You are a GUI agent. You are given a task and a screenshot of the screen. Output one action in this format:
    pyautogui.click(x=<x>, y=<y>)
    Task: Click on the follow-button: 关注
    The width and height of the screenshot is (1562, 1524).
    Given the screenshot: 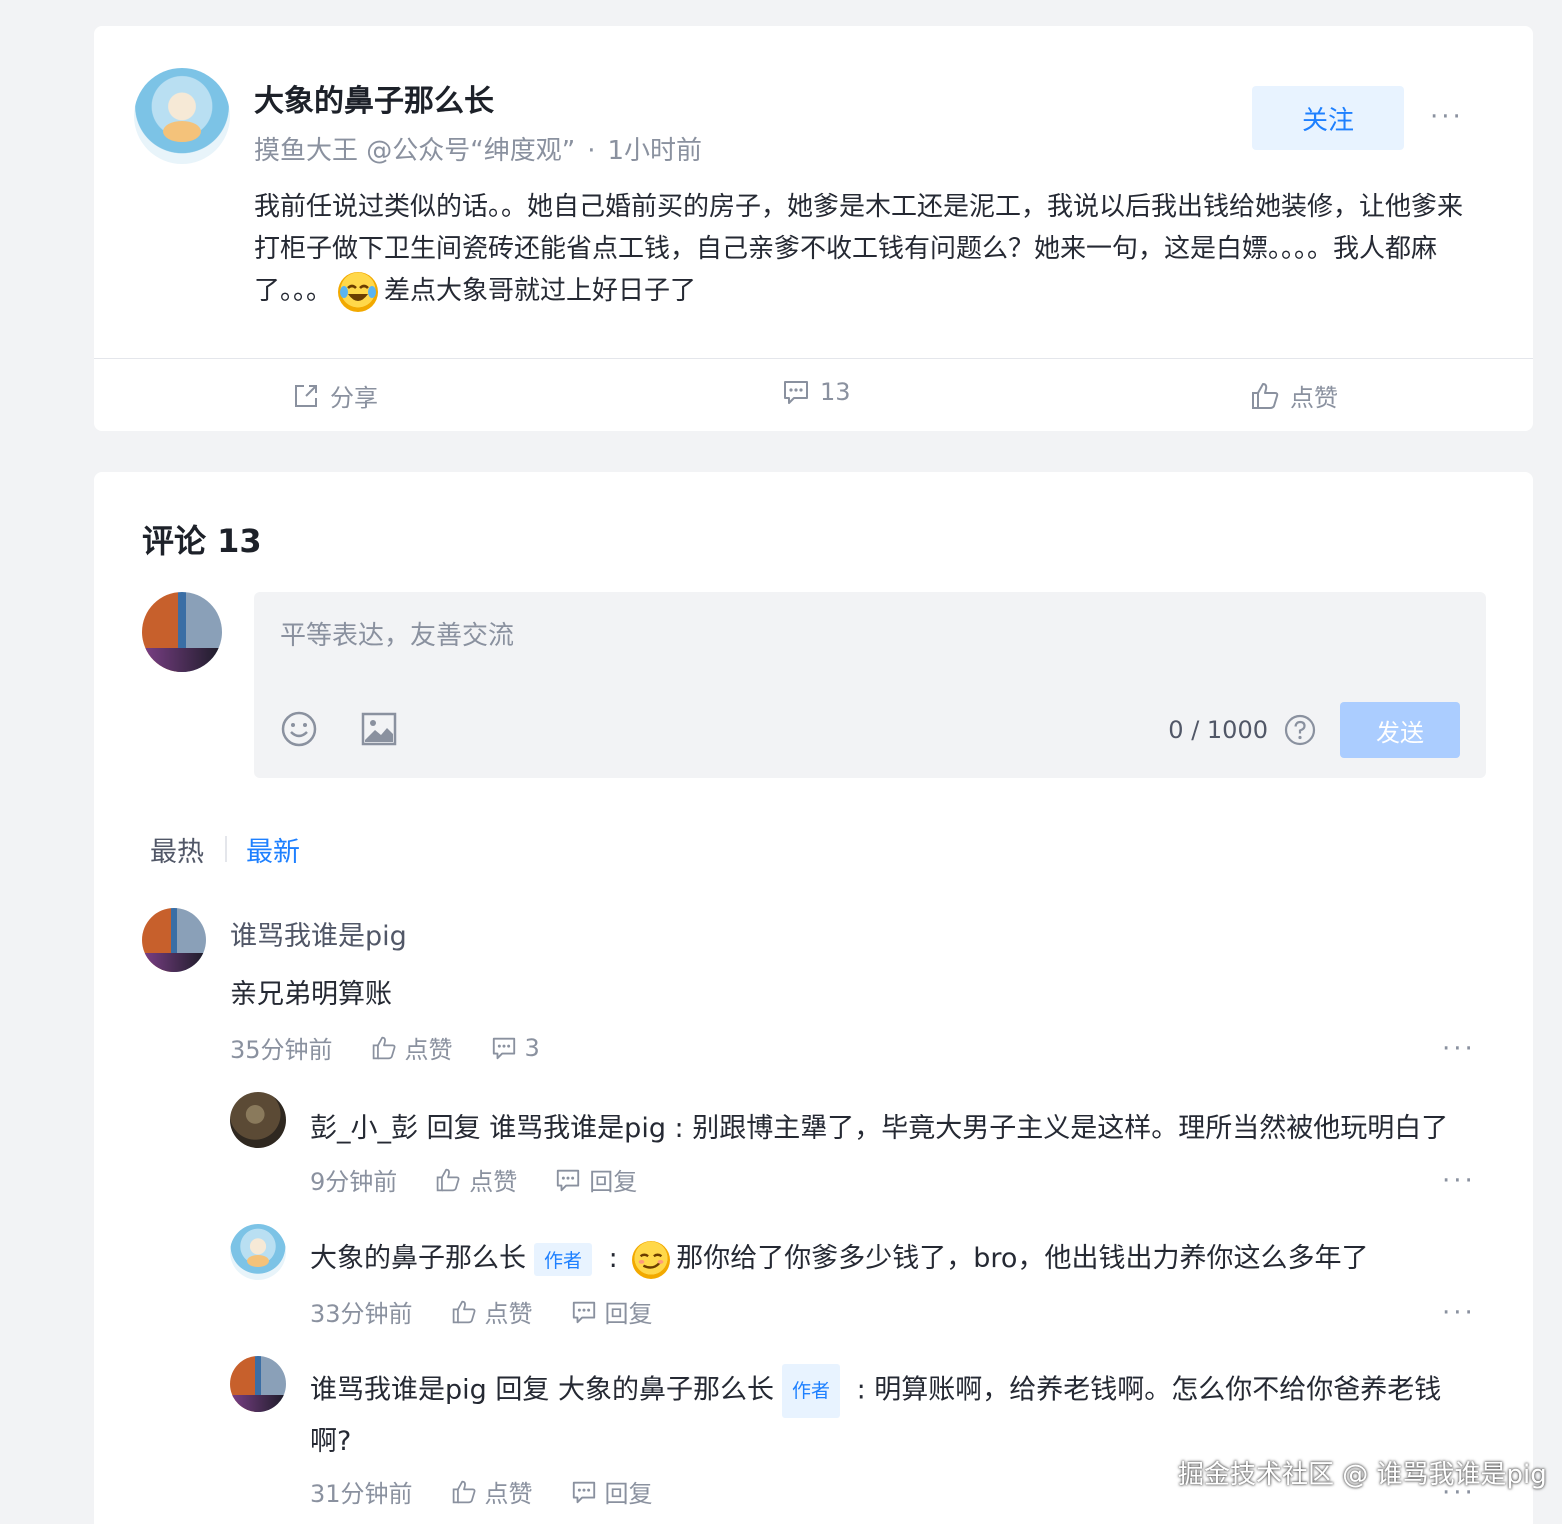 What is the action you would take?
    pyautogui.click(x=1328, y=118)
    